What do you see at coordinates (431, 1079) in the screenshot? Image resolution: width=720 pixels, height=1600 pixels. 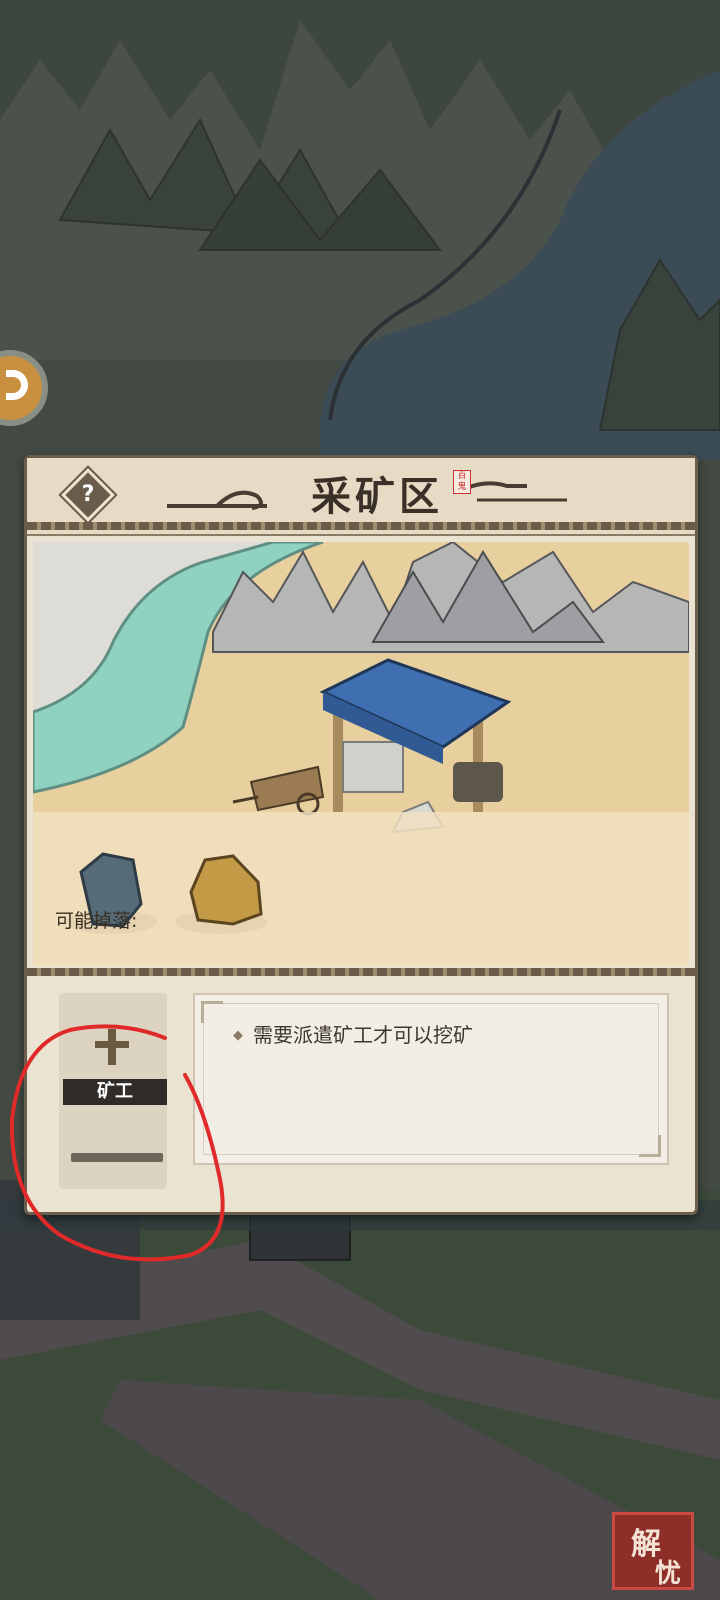 I see `description-box: ◆ 需要派遣矿工才可以挖矿` at bounding box center [431, 1079].